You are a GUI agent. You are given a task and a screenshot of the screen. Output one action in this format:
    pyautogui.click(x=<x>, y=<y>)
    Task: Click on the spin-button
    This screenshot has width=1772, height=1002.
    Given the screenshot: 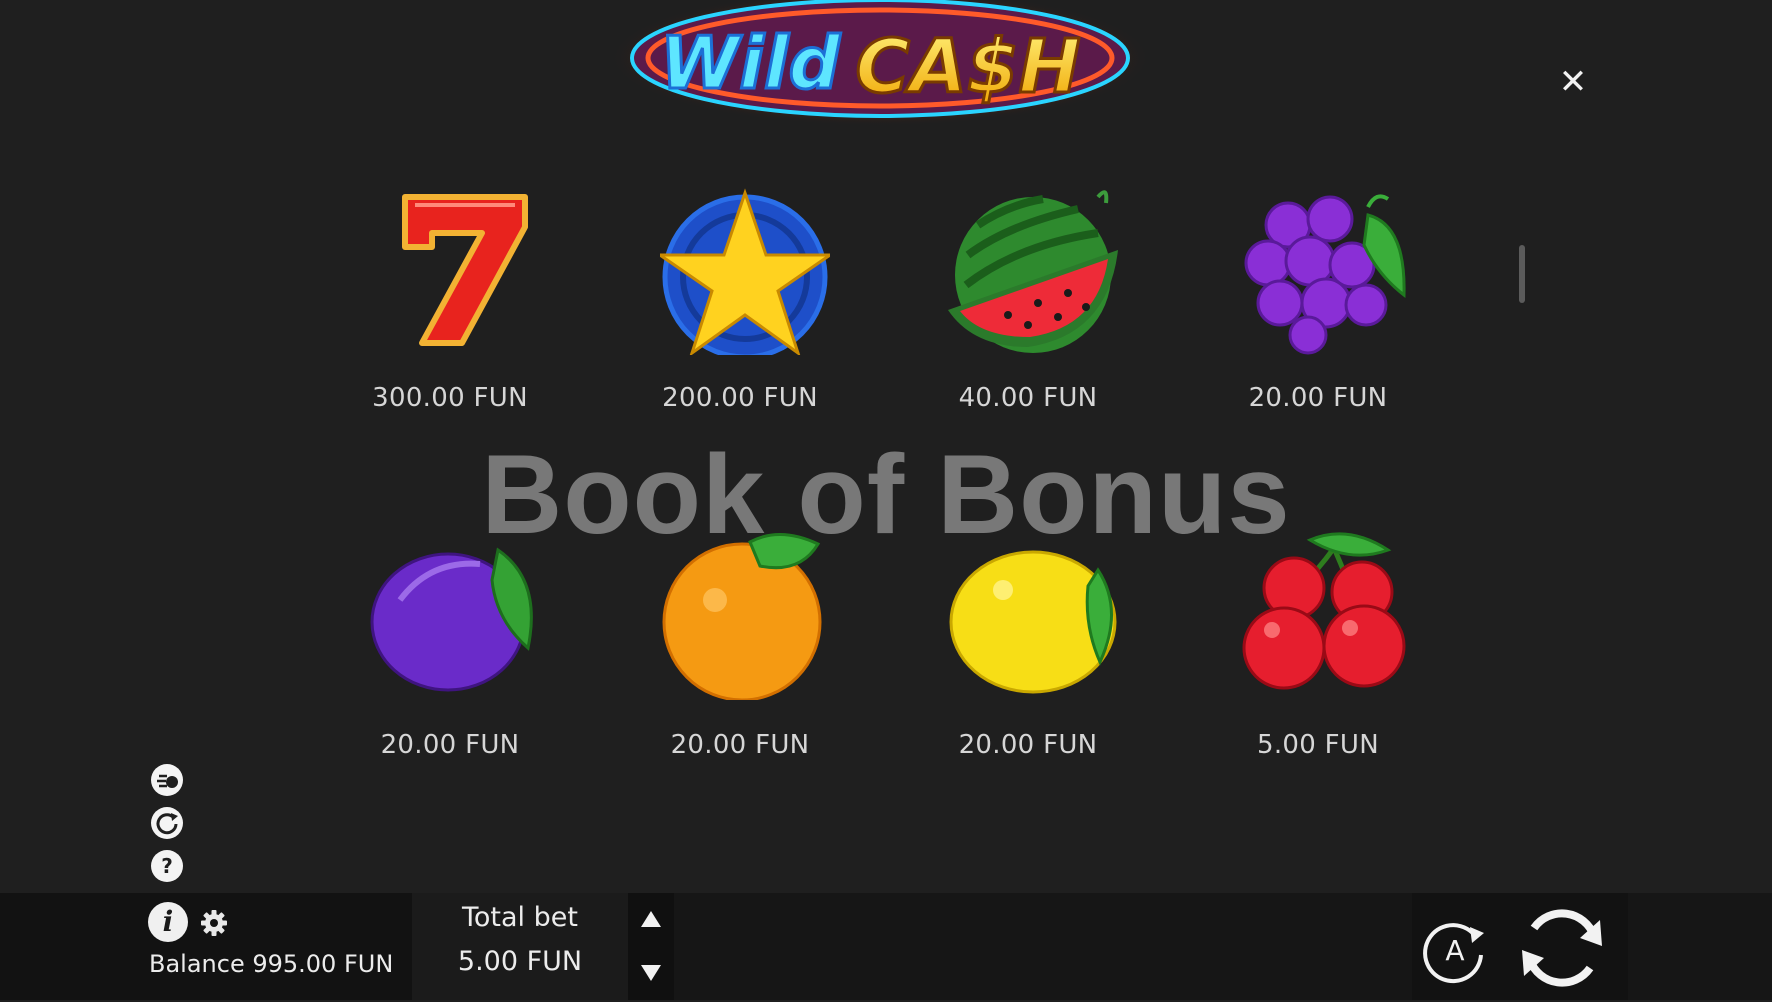 What is the action you would take?
    pyautogui.click(x=1562, y=948)
    